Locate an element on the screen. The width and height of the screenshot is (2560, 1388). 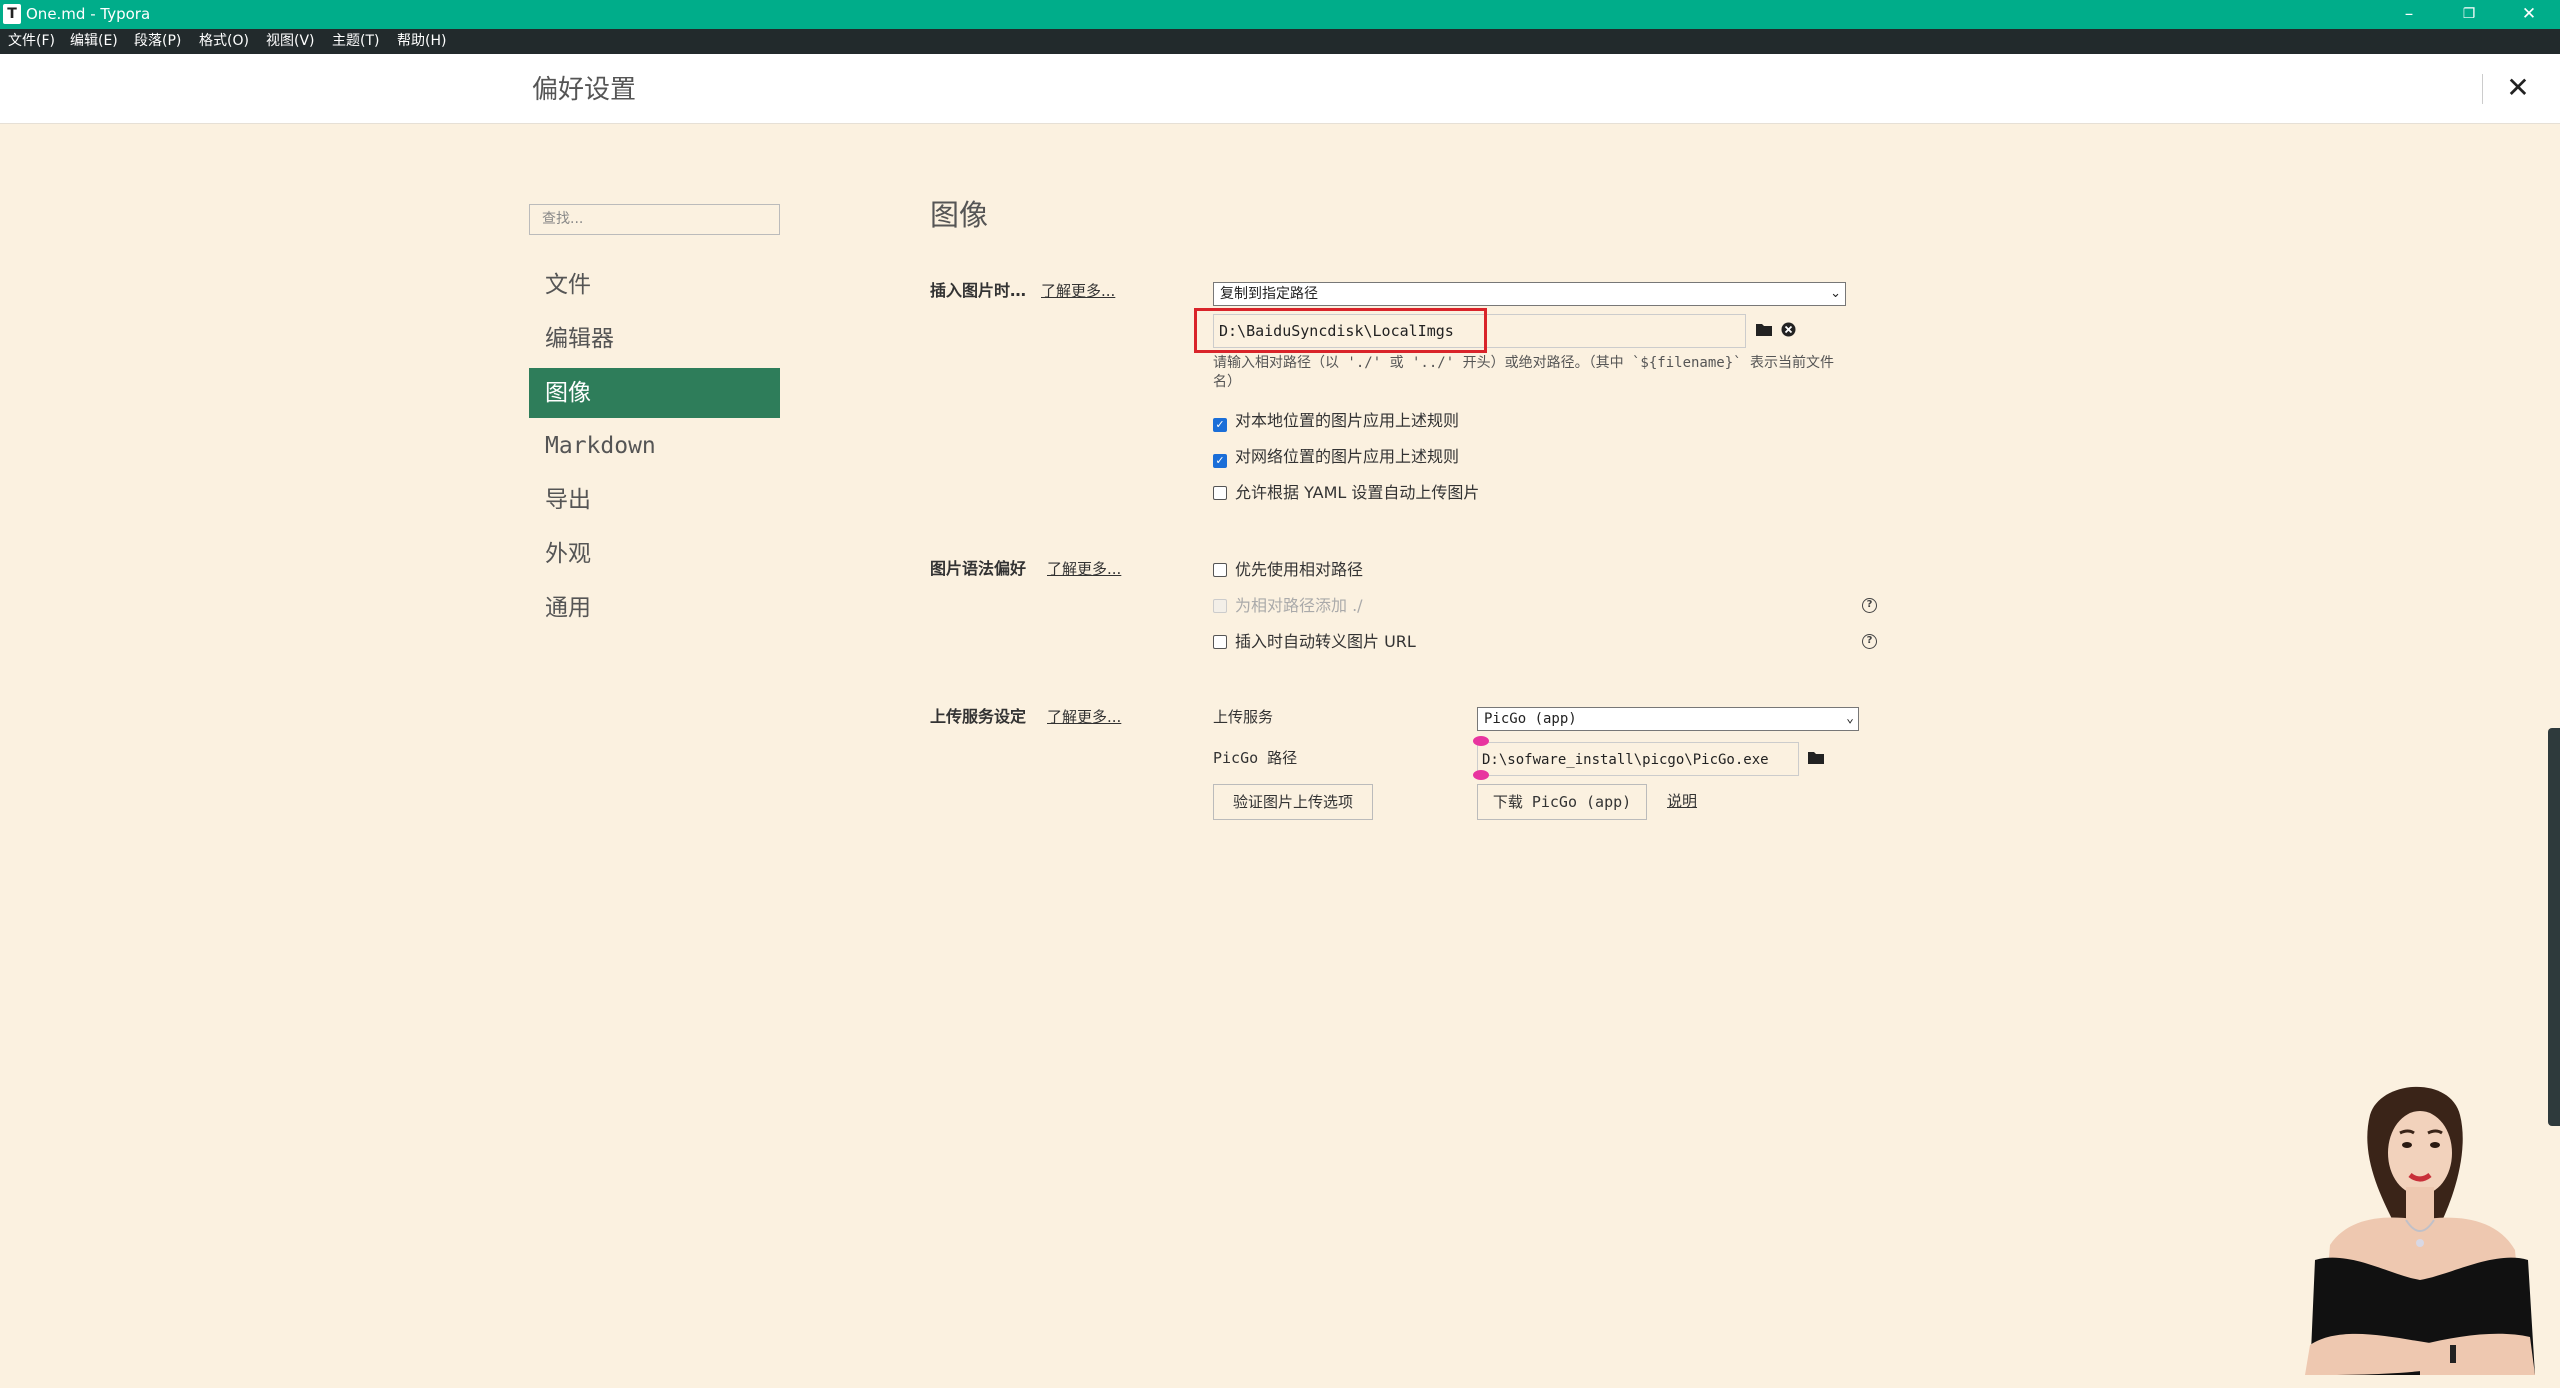
option-escape-url: 插入时自动转义图片 URL is located at coordinates (1314, 642).